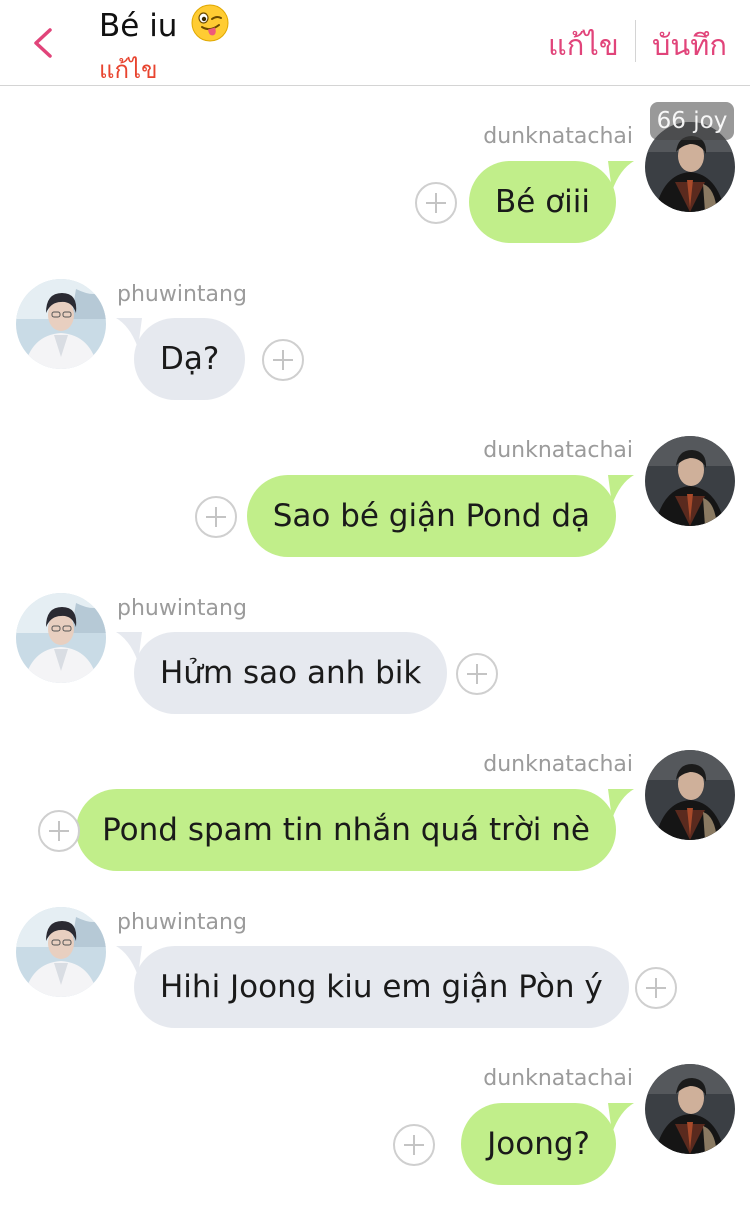 This screenshot has height=1206, width=750. I want to click on message-bubble-sent: Sao bé giận Pond dạ, so click(440, 516).